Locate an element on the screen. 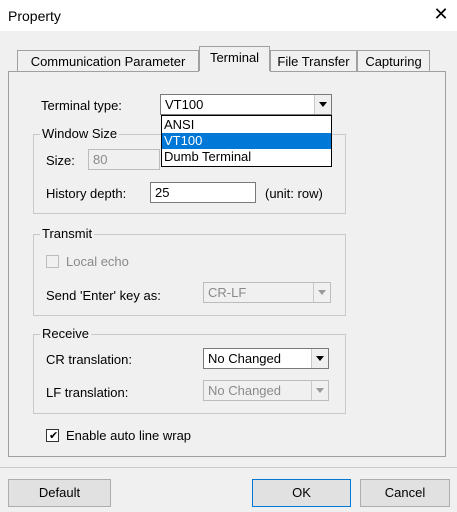 The image size is (457, 512). option-ansi: ANSI is located at coordinates (246, 125).